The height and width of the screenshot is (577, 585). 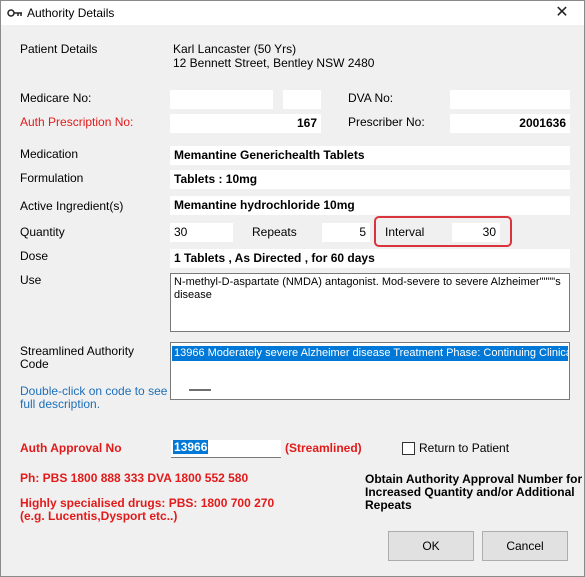 What do you see at coordinates (235, 49) in the screenshot?
I see `patient-name: Karl Lancaster (50 Yrs)` at bounding box center [235, 49].